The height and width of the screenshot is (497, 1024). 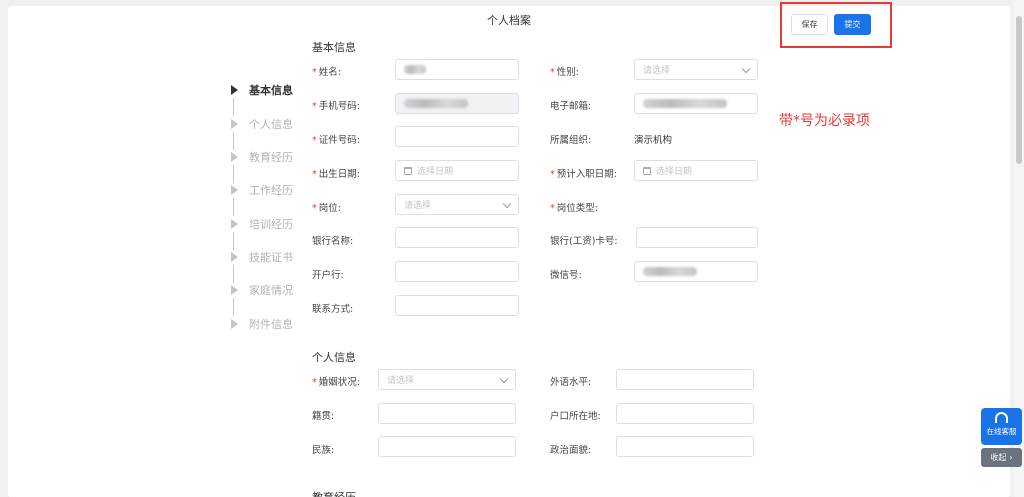 I want to click on phone-input, so click(x=457, y=103).